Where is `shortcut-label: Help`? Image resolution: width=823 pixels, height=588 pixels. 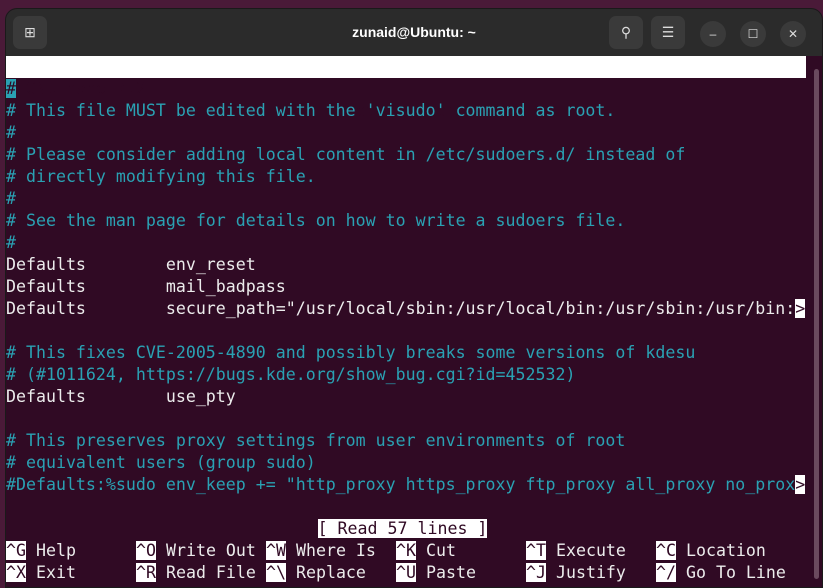 shortcut-label: Help is located at coordinates (55, 550).